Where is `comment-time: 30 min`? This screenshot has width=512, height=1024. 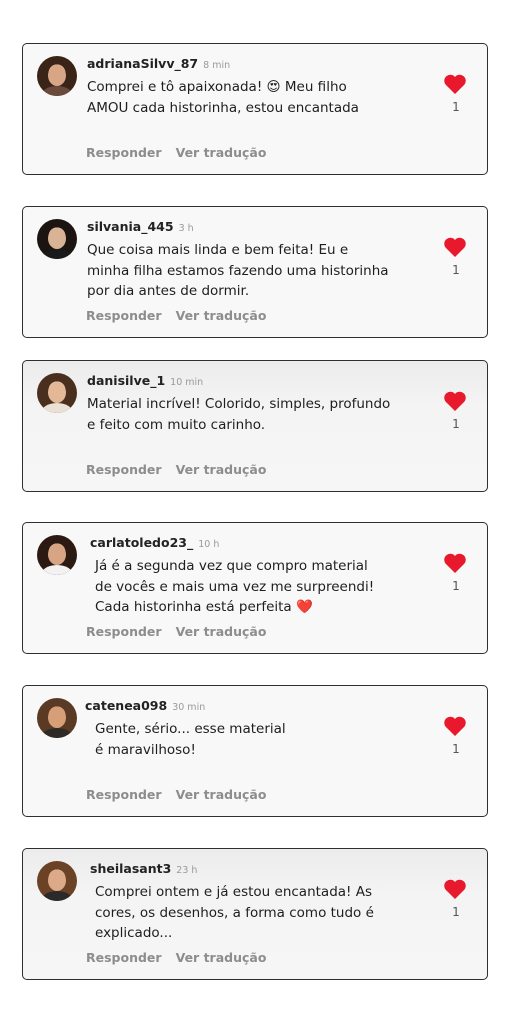
comment-time: 30 min is located at coordinates (189, 707).